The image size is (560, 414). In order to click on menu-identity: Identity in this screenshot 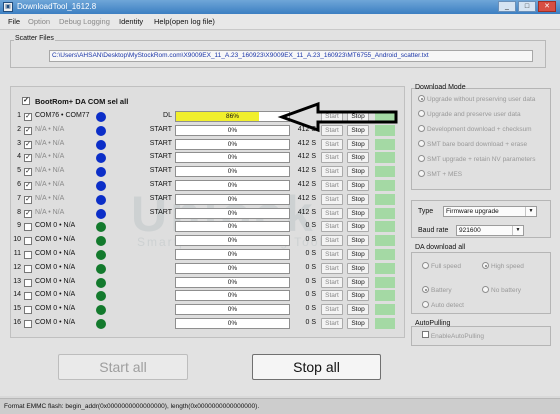, I will do `click(131, 21)`.